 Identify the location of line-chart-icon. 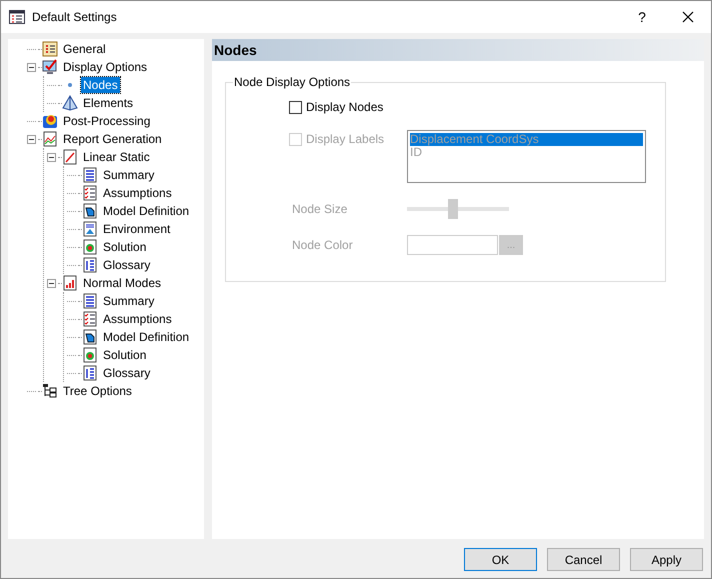
(70, 157).